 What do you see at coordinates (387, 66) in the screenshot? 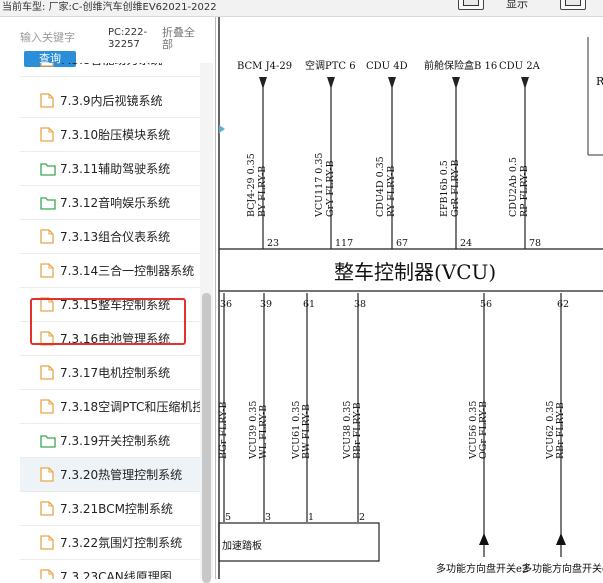
I see `source-label: CDU 4D` at bounding box center [387, 66].